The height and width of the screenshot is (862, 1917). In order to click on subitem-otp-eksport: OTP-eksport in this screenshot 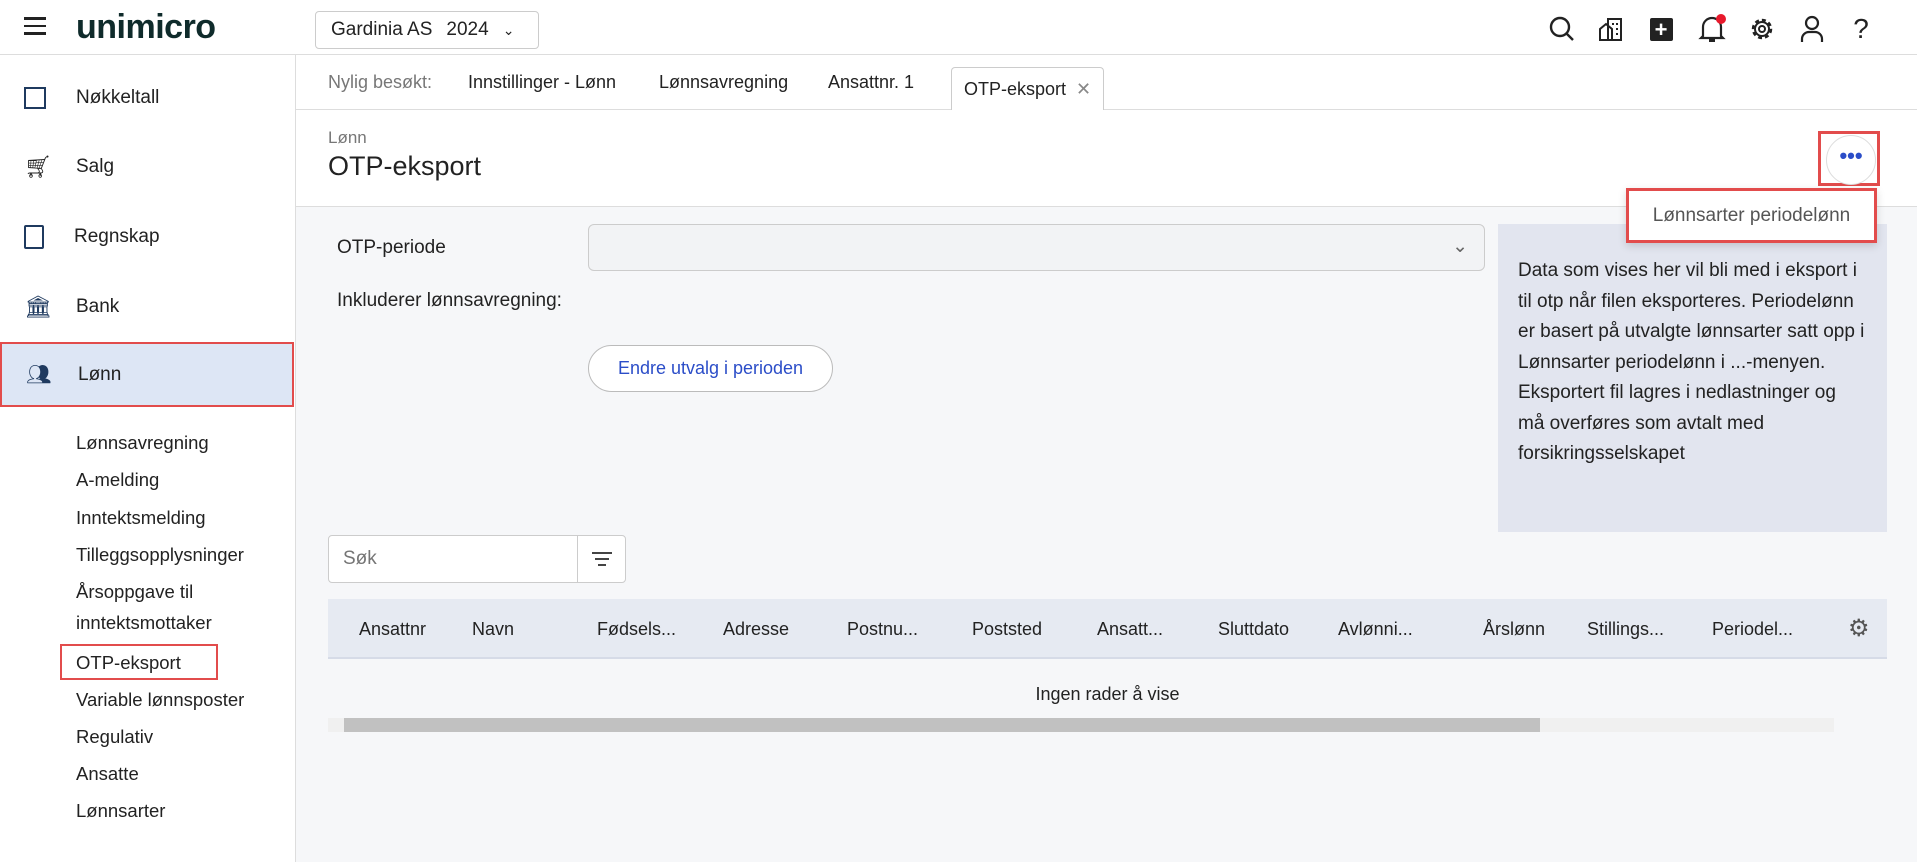, I will do `click(139, 662)`.